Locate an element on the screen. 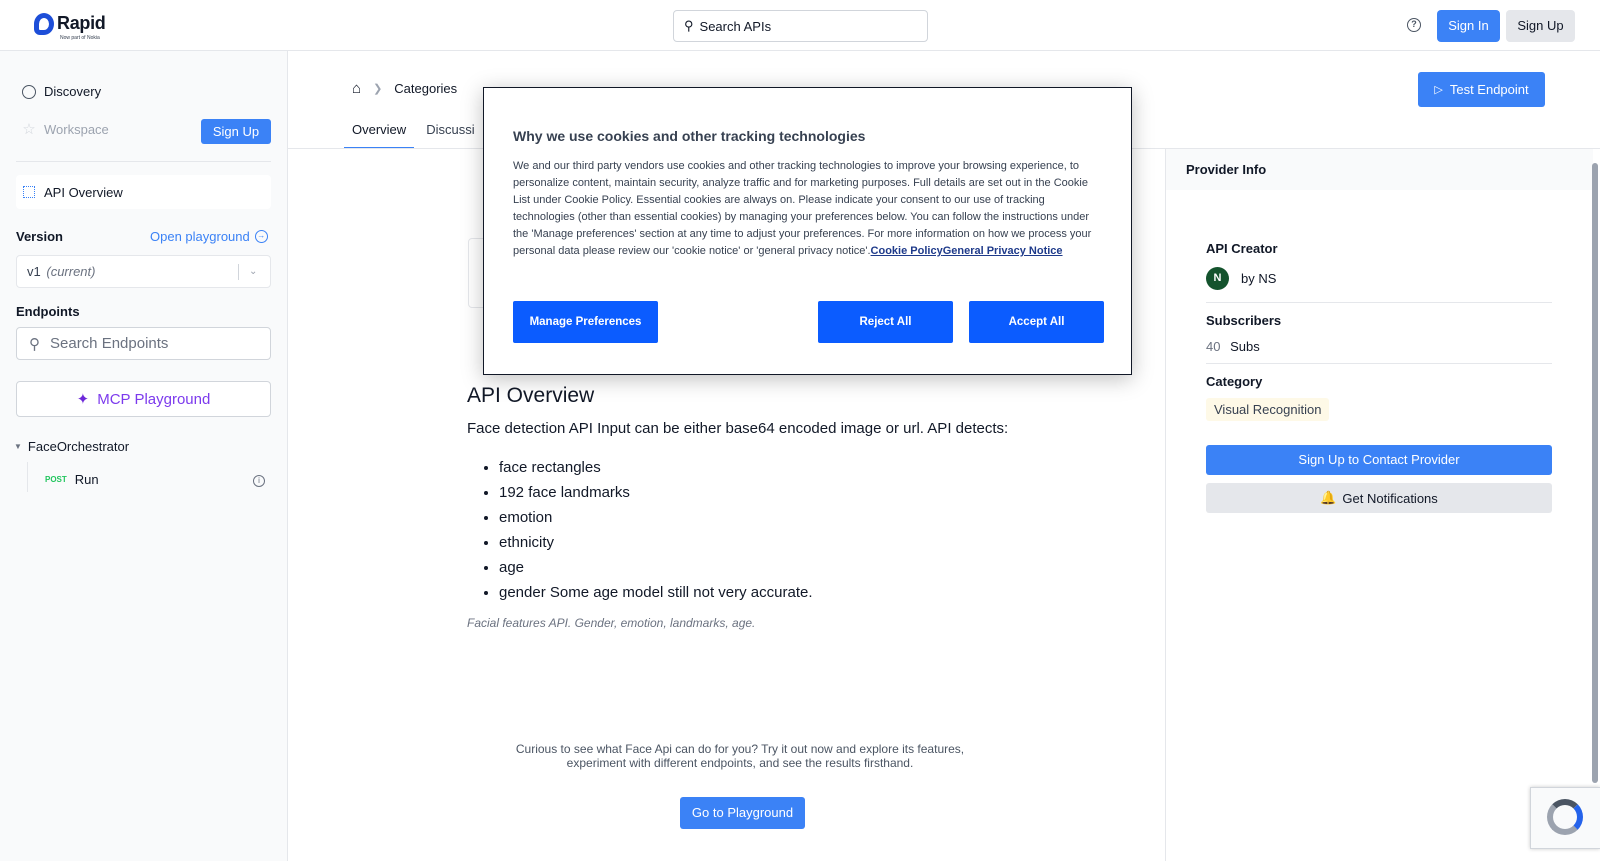 The width and height of the screenshot is (1600, 861). chevron-right-icon: ❯ is located at coordinates (378, 89).